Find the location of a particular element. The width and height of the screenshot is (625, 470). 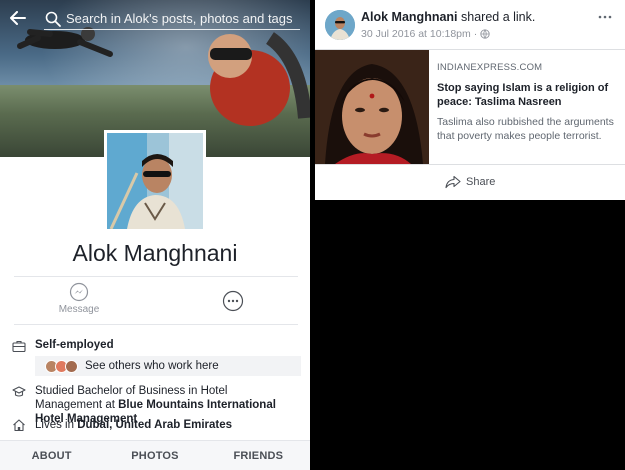

post-meta: 30 Jul 2016 at 10:18pm · is located at coordinates (425, 34).